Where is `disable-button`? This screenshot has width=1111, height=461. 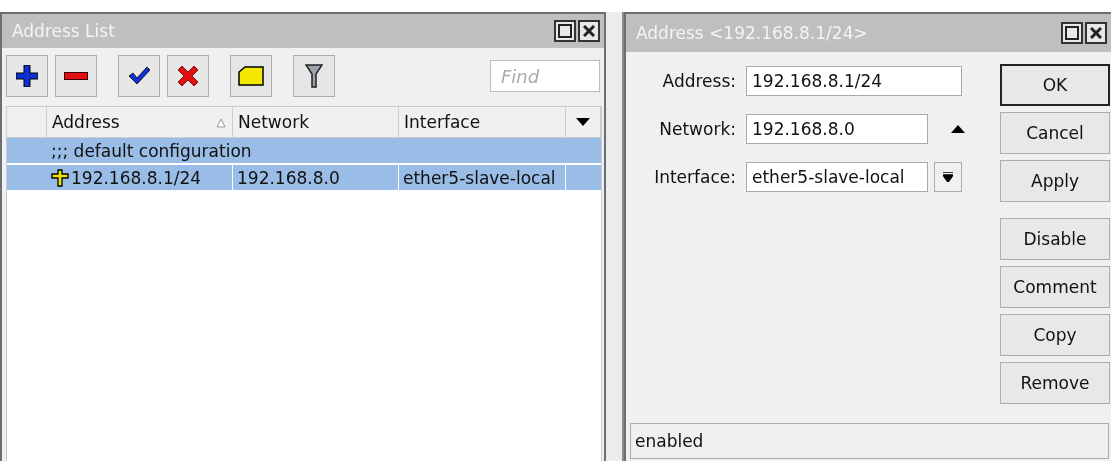
disable-button is located at coordinates (188, 76).